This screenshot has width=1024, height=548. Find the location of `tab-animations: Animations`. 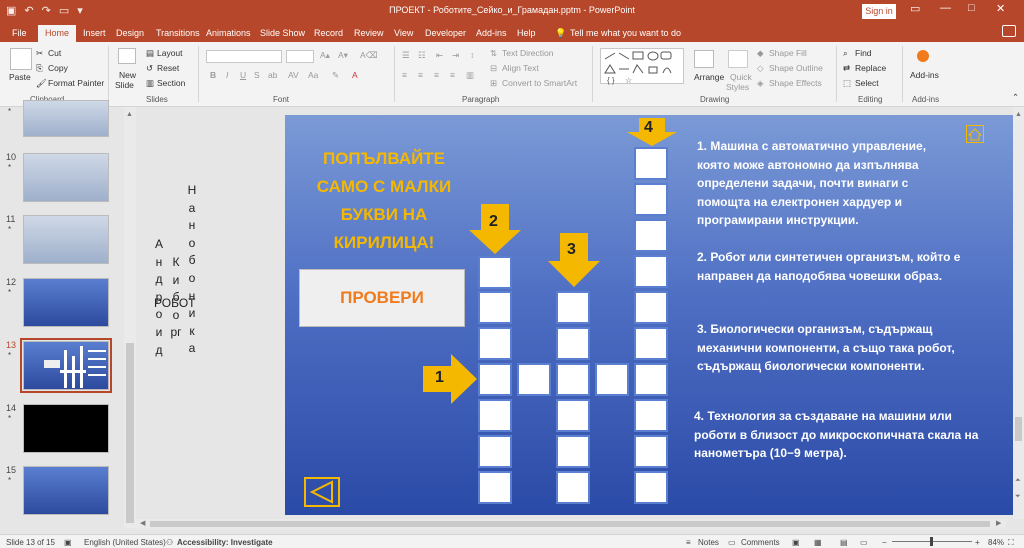

tab-animations: Animations is located at coordinates (228, 33).